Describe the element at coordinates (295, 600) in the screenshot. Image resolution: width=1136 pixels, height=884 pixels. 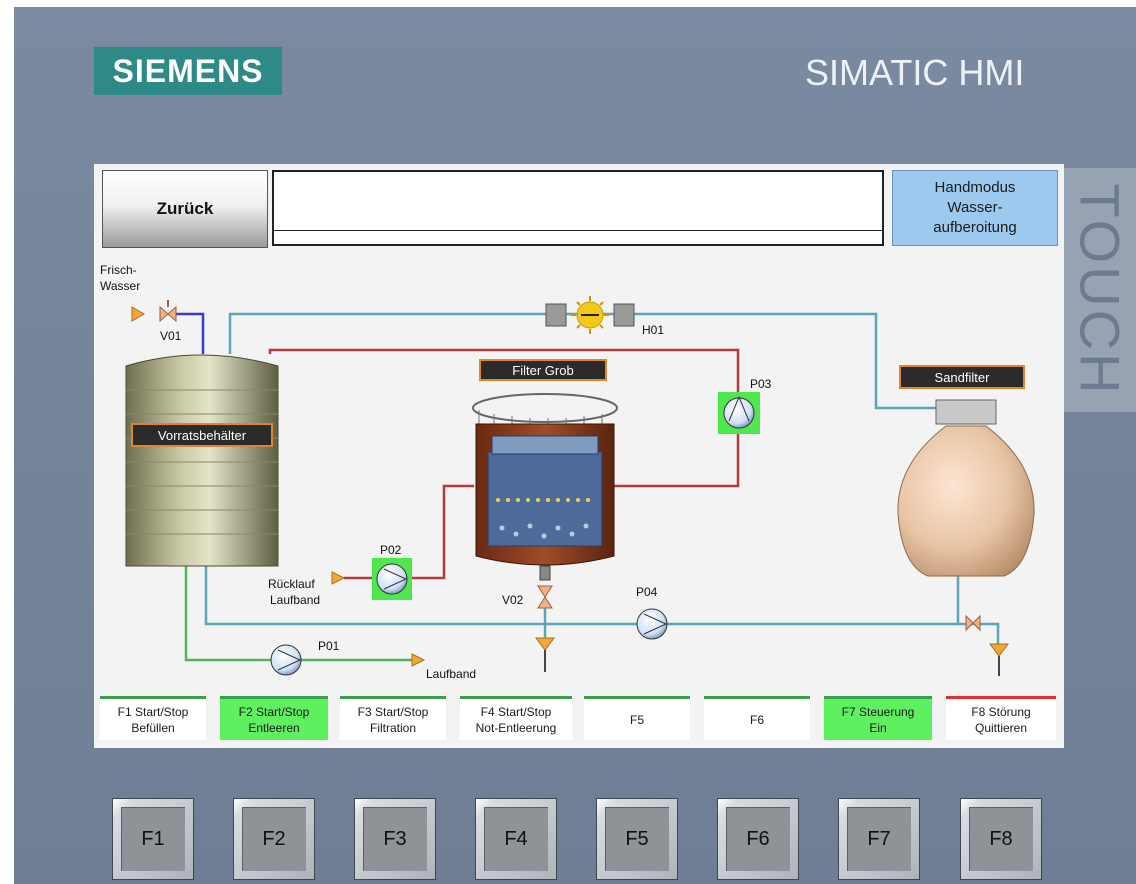
I see `laufband-left-label: Laufband` at that location.